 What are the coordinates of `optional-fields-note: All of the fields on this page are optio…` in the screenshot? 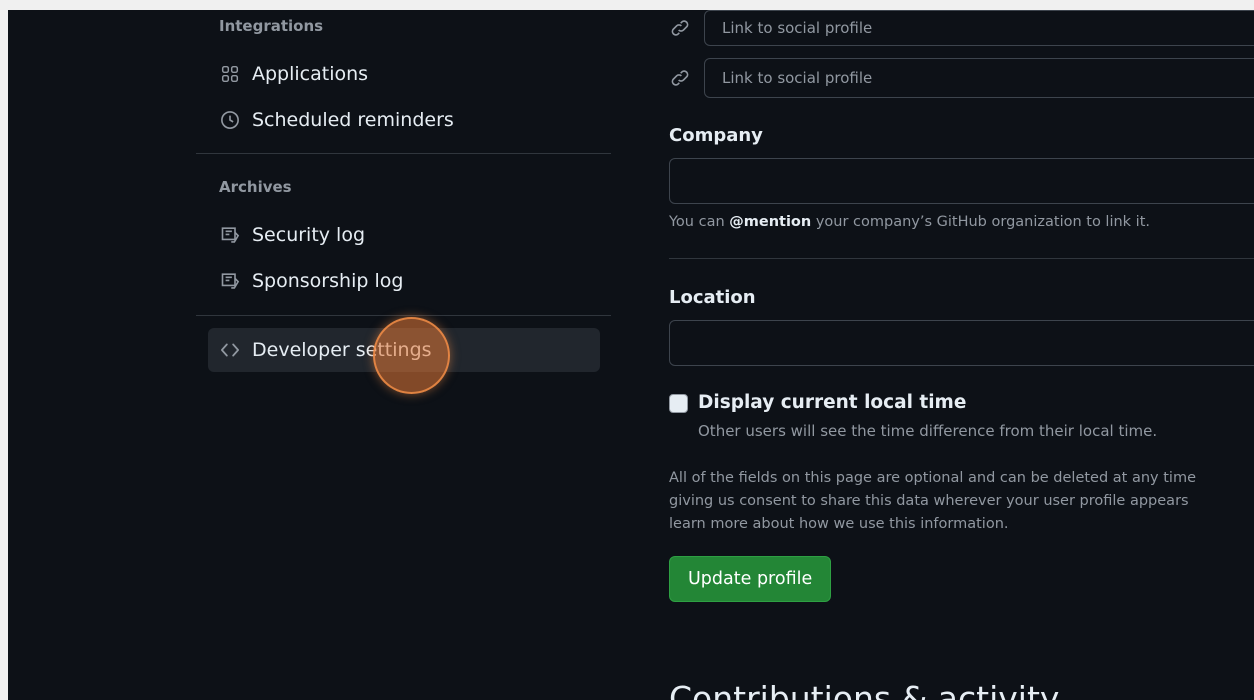 It's located at (961, 501).